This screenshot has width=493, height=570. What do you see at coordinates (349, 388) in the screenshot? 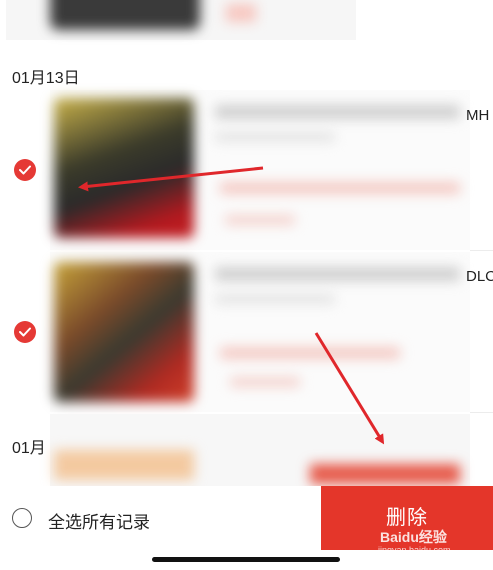
I see `arrow-to-delete` at bounding box center [349, 388].